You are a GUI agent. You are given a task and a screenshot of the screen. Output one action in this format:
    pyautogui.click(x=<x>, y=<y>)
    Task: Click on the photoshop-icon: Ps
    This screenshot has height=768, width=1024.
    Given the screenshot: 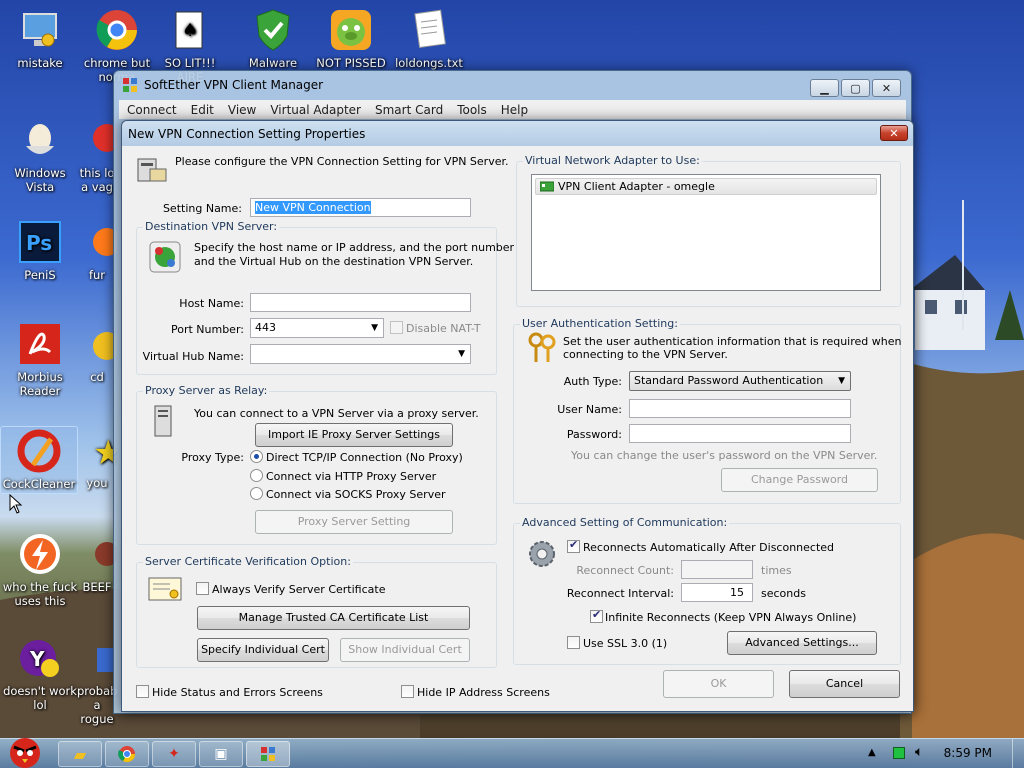 What is the action you would take?
    pyautogui.click(x=40, y=242)
    